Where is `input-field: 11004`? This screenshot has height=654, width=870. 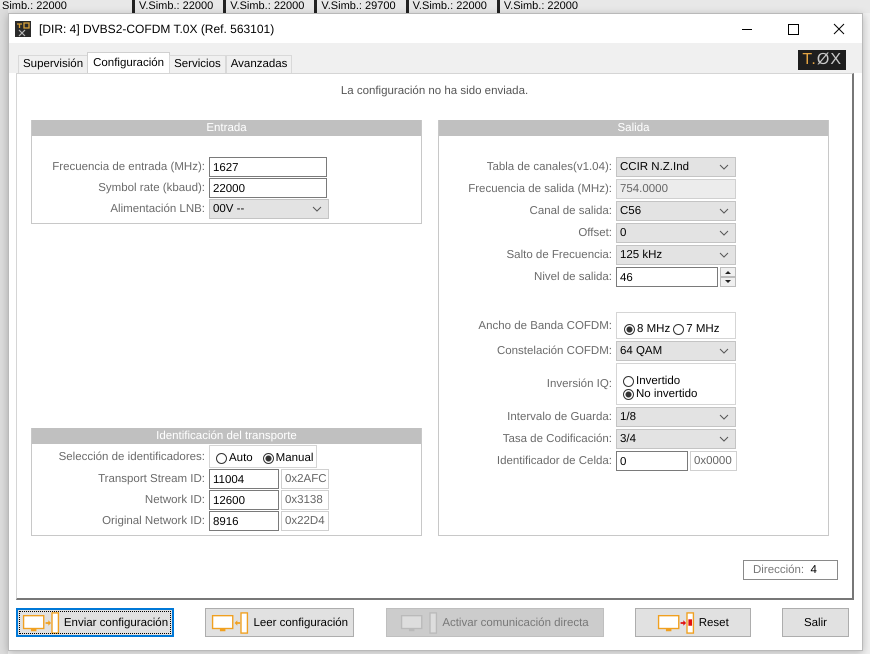
input-field: 11004 is located at coordinates (244, 479).